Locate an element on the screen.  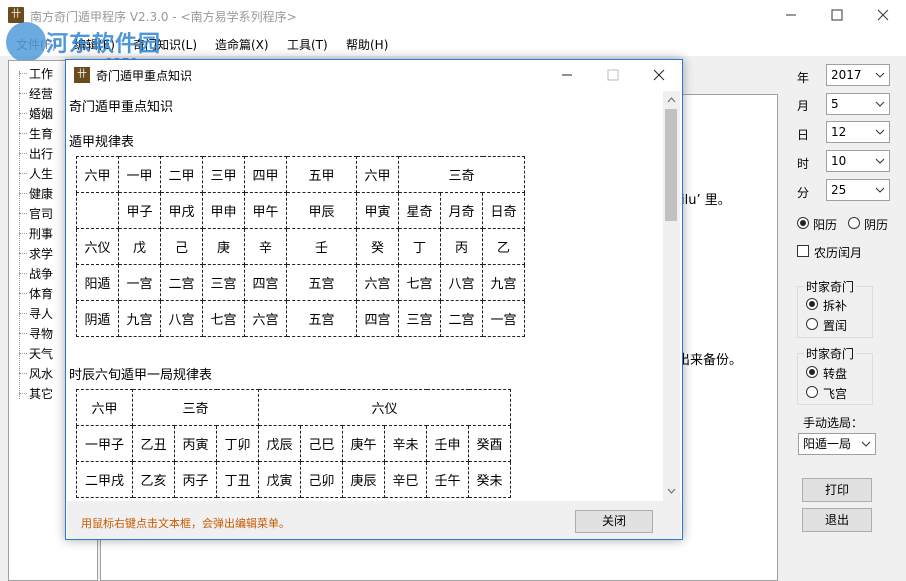
leap-month-label: 农历闰月 is located at coordinates (838, 253).